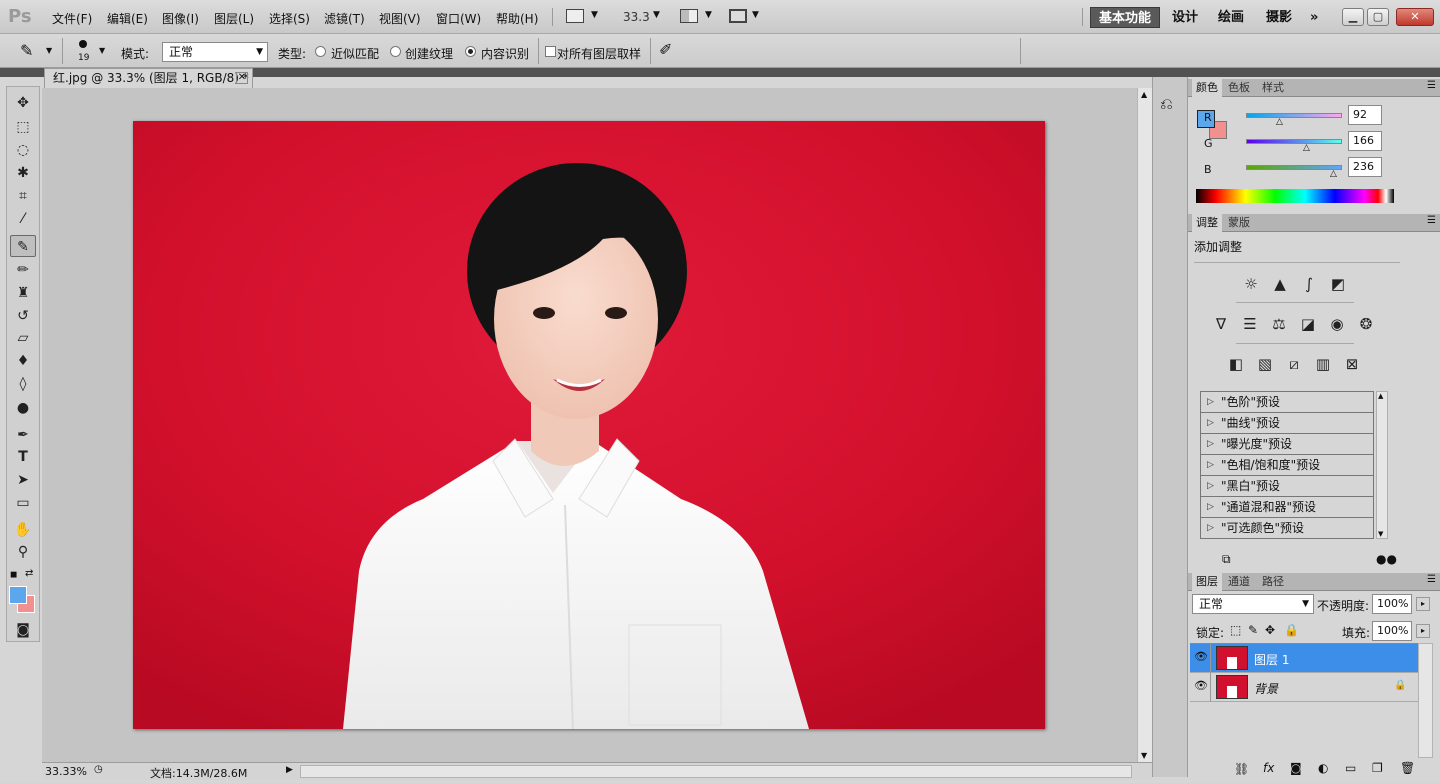 The height and width of the screenshot is (783, 1440). Describe the element at coordinates (400, 18) in the screenshot. I see `menu-view: 视图(V)` at that location.